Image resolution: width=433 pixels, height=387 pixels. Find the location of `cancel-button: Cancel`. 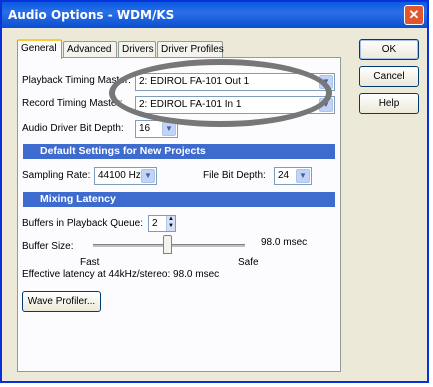

cancel-button: Cancel is located at coordinates (389, 76).